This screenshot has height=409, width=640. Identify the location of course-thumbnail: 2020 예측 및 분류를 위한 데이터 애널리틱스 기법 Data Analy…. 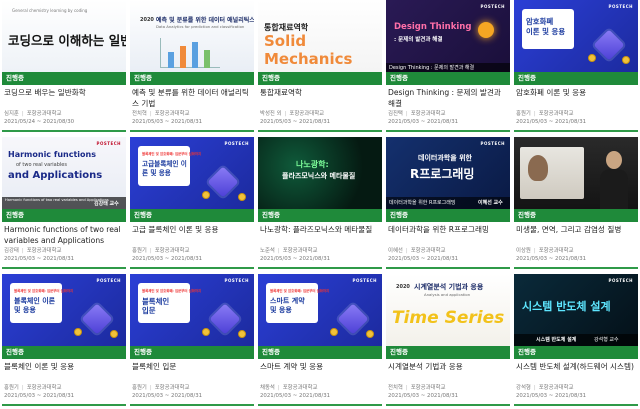
(192, 36).